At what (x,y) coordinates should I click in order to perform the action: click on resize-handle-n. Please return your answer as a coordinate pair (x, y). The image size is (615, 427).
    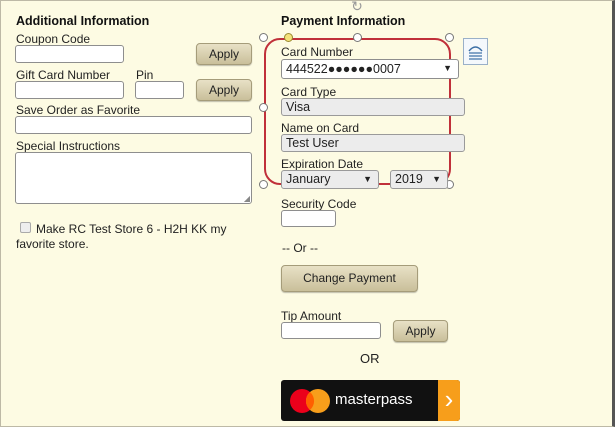
    Looking at the image, I should click on (357, 37).